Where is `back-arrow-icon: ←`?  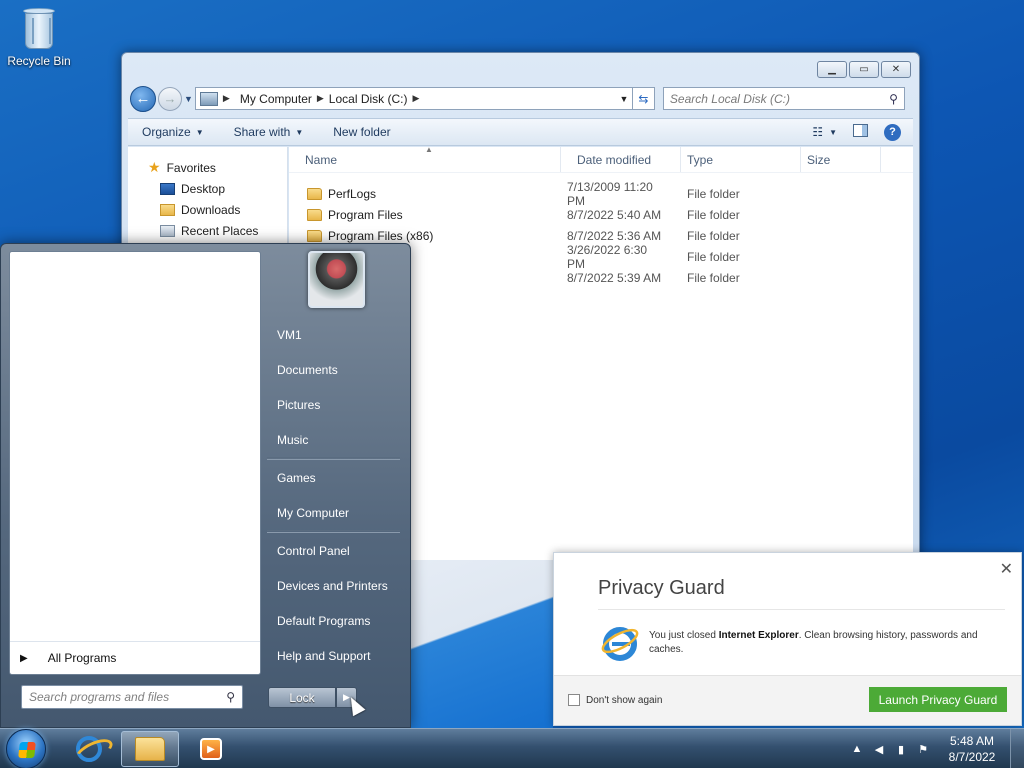
back-arrow-icon: ← is located at coordinates (143, 98).